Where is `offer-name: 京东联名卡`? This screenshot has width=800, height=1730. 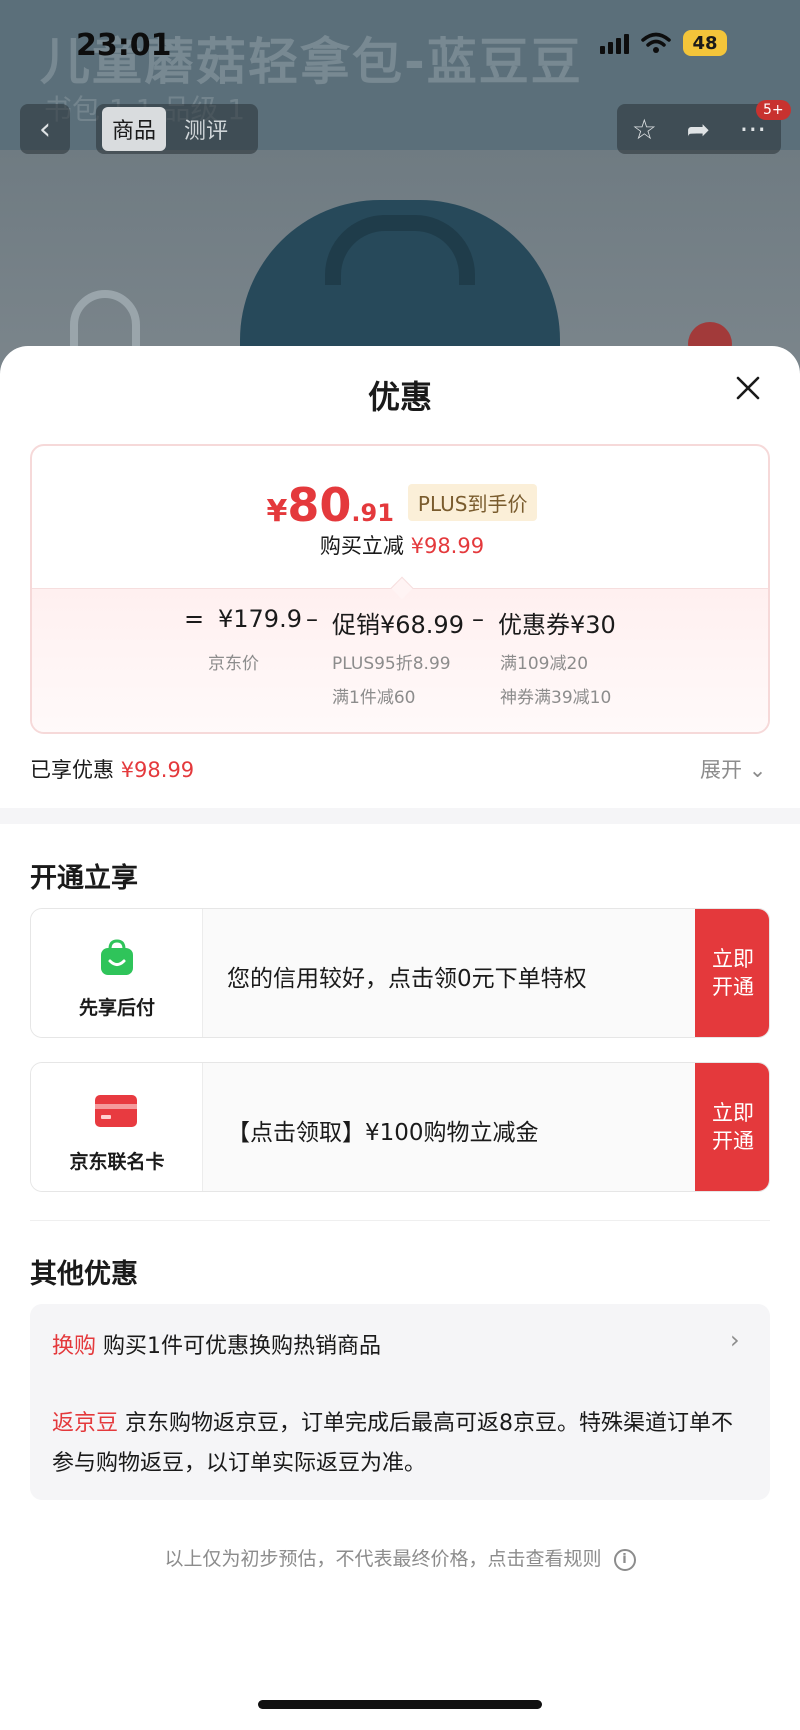
offer-name: 京东联名卡 is located at coordinates (117, 1162).